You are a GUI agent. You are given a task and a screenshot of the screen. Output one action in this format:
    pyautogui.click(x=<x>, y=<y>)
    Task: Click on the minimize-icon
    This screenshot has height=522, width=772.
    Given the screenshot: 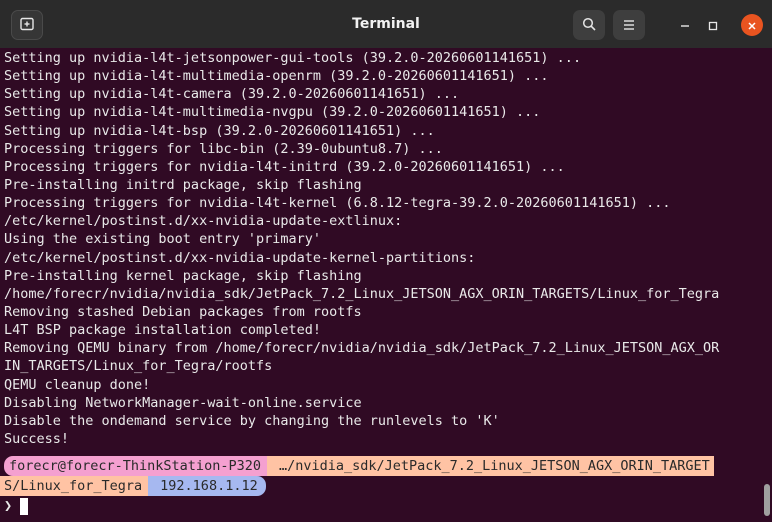 What is the action you would take?
    pyautogui.click(x=685, y=25)
    